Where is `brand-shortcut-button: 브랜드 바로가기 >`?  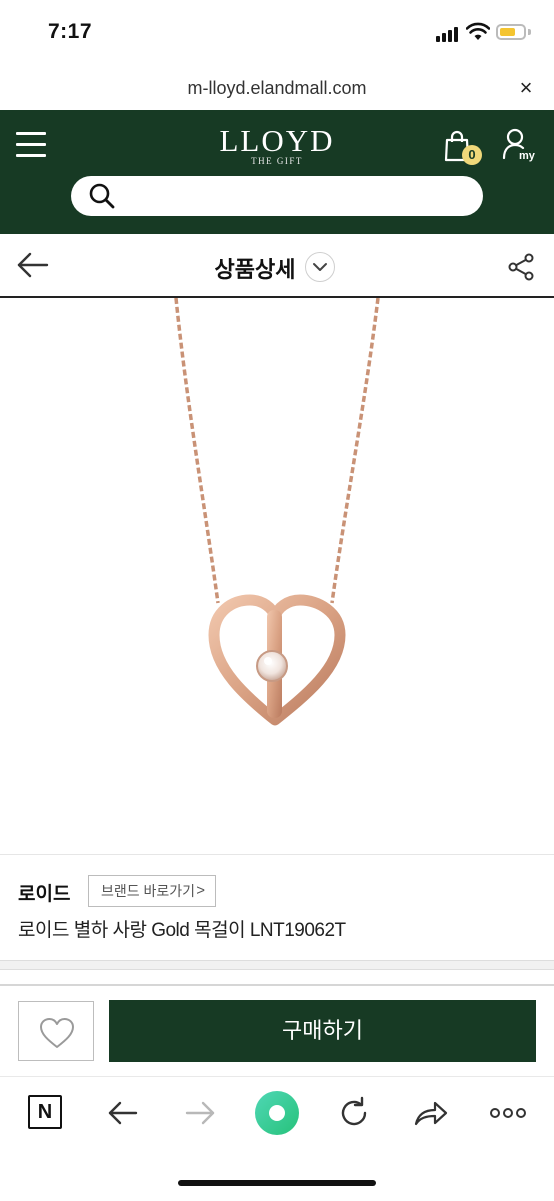 brand-shortcut-button: 브랜드 바로가기 > is located at coordinates (152, 891).